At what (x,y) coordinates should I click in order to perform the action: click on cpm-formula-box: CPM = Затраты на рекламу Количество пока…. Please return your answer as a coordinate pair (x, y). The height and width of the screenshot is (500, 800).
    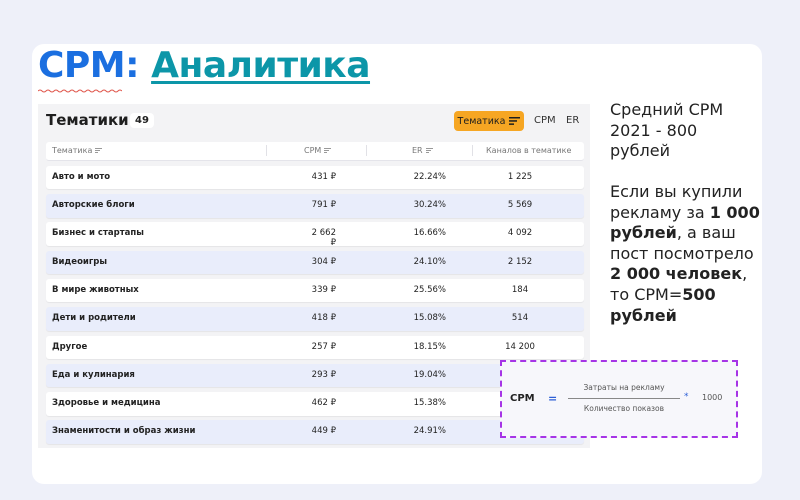
    Looking at the image, I should click on (619, 399).